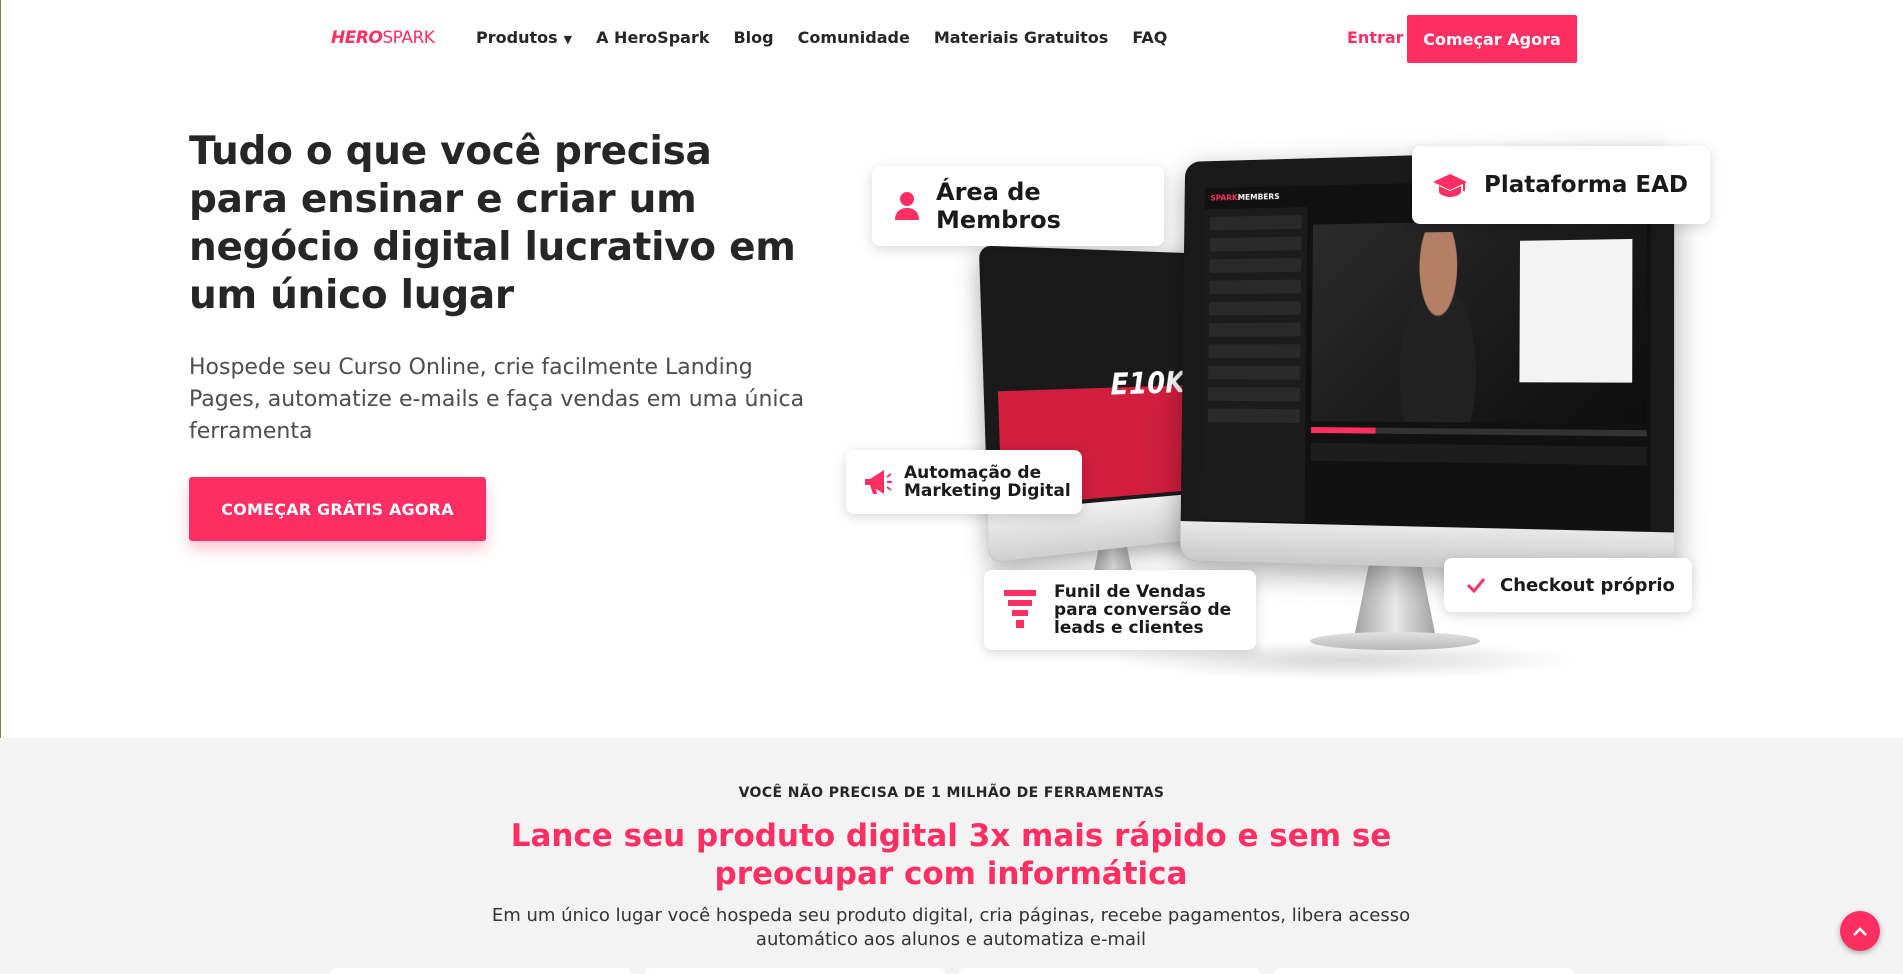 The height and width of the screenshot is (974, 1903). I want to click on nav-item-faq: FAQ, so click(1149, 37).